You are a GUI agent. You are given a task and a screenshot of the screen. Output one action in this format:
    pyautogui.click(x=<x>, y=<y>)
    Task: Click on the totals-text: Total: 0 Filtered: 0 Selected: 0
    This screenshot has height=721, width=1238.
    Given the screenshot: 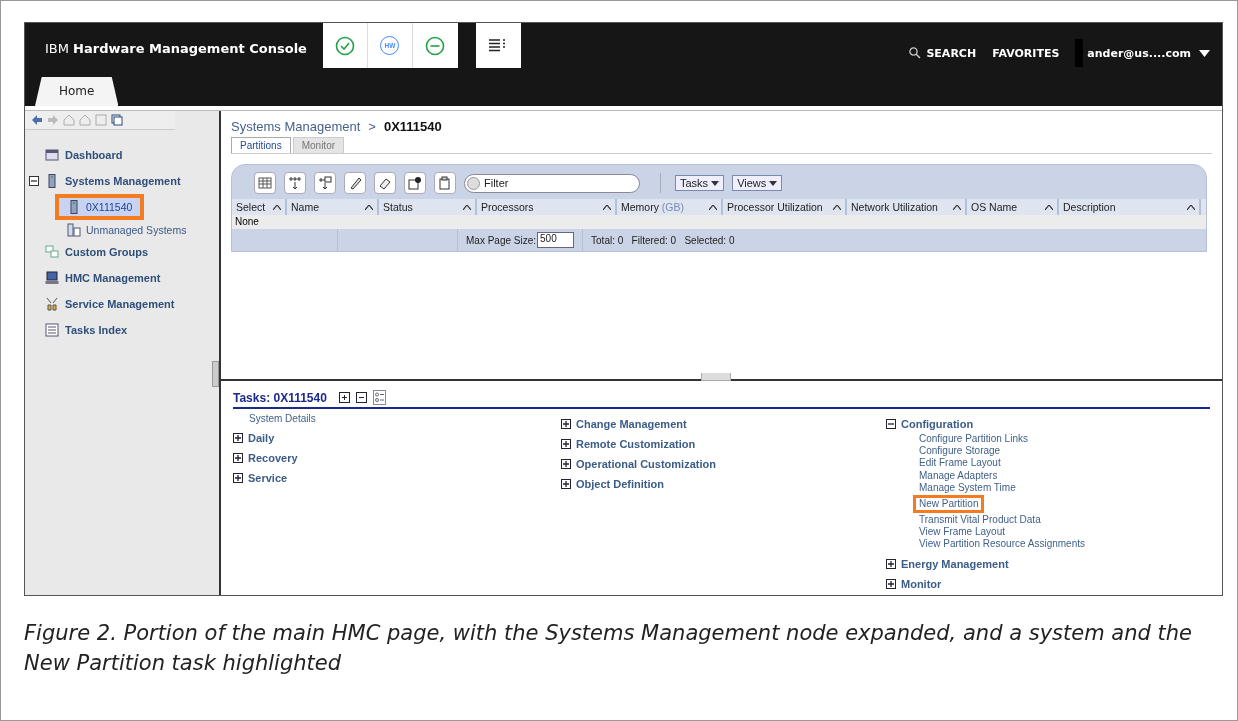 What is the action you would take?
    pyautogui.click(x=662, y=240)
    